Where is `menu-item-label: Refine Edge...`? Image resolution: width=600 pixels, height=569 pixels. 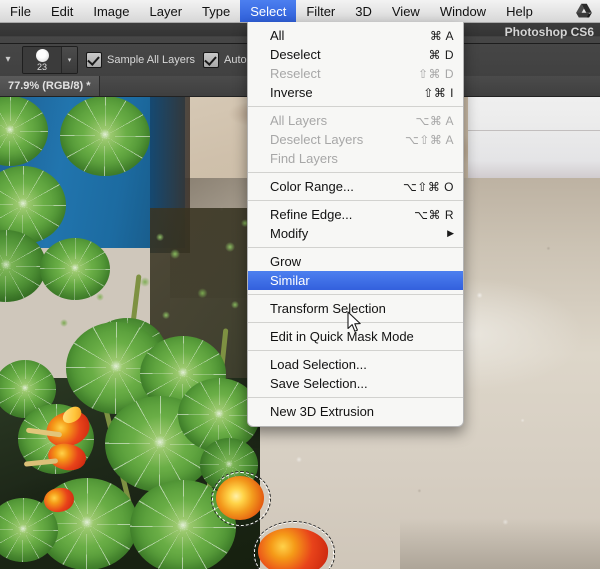
menu-item-label: Refine Edge... is located at coordinates (311, 214).